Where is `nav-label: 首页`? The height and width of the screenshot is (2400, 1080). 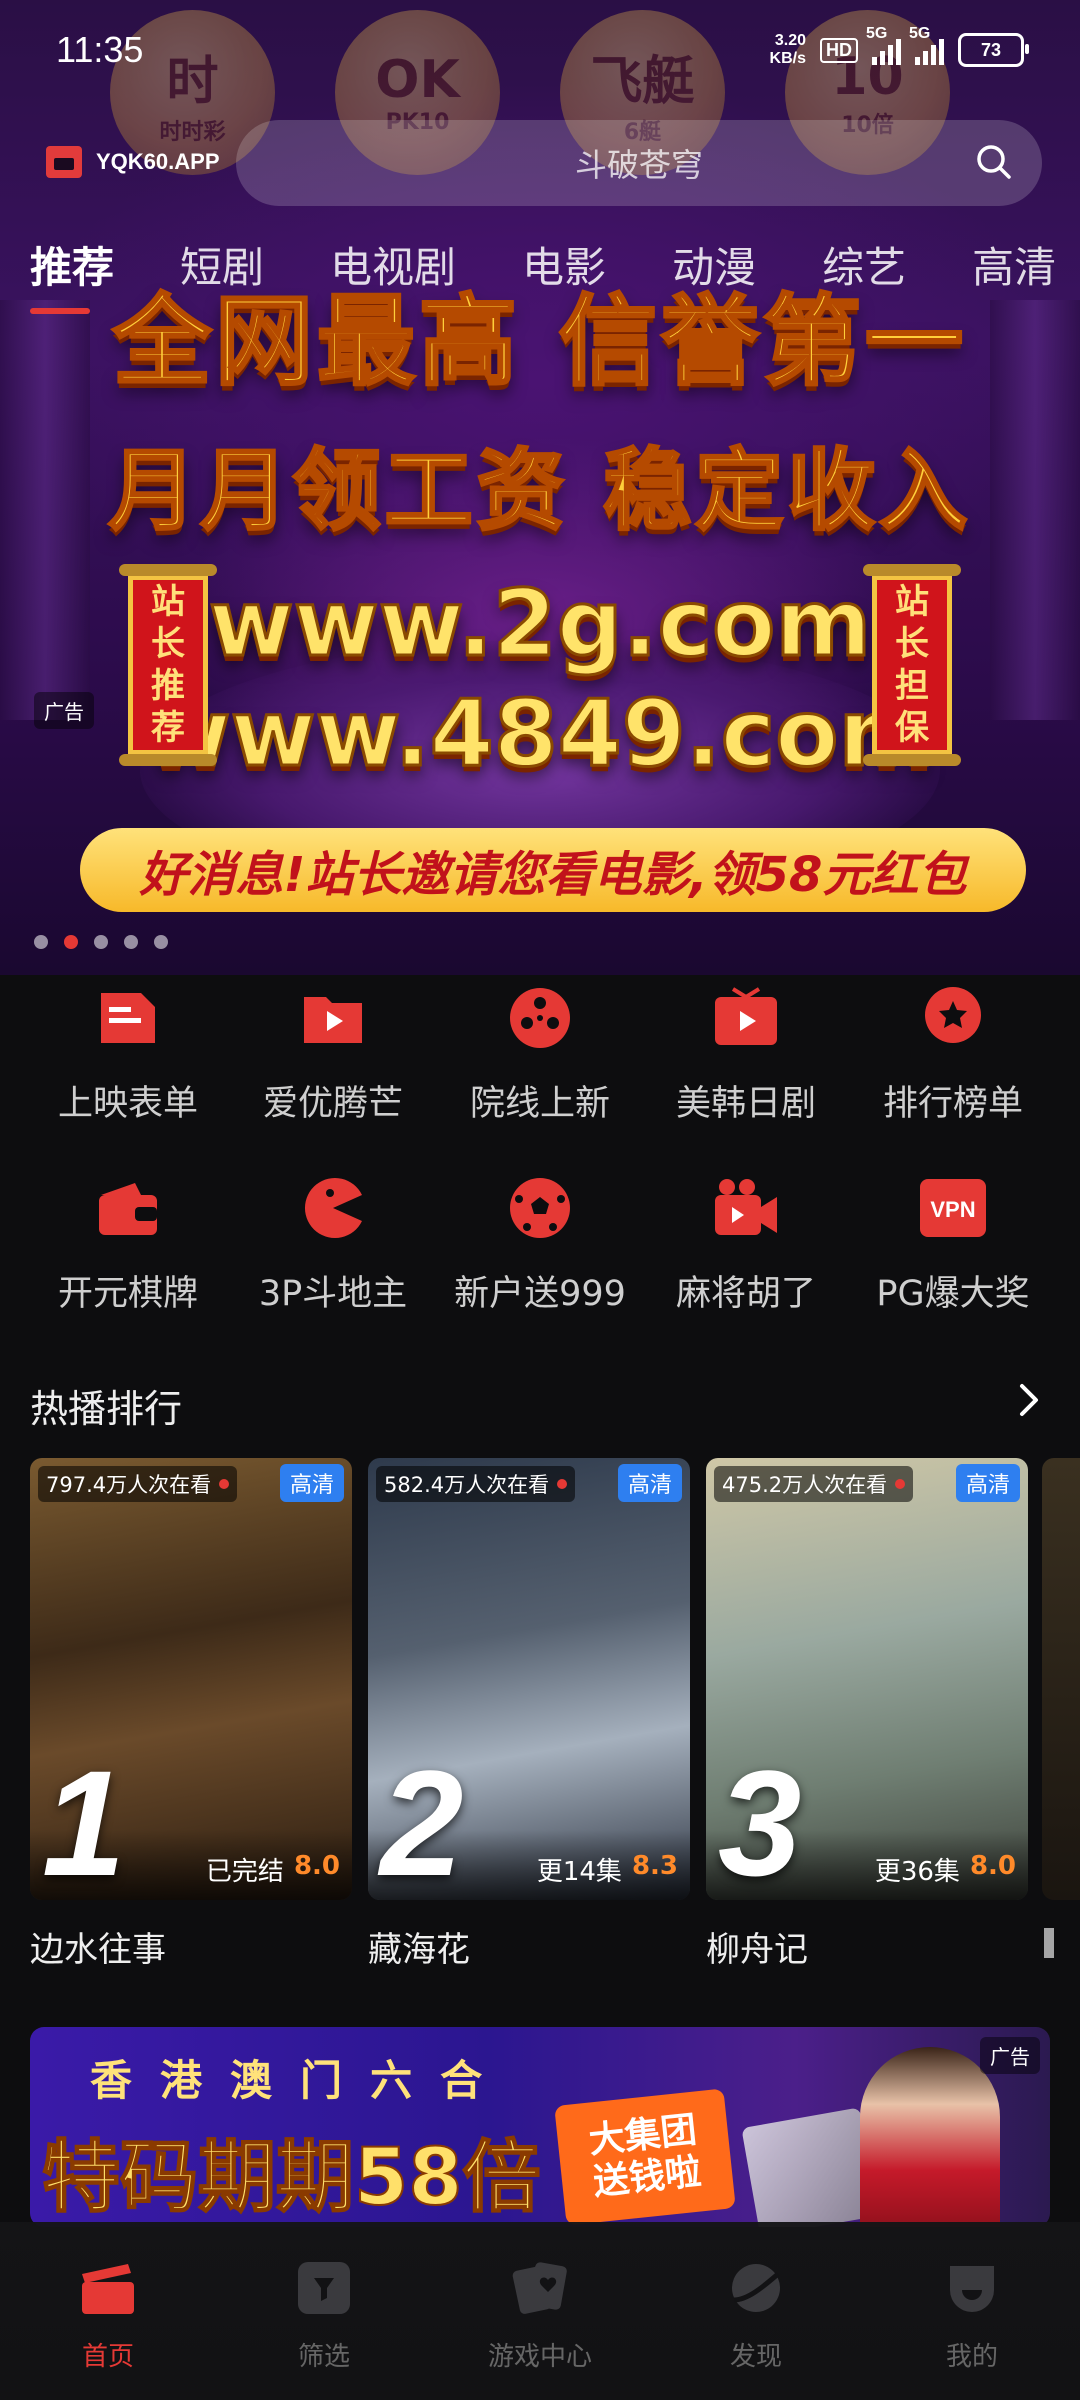
nav-label: 首页 is located at coordinates (107, 2357).